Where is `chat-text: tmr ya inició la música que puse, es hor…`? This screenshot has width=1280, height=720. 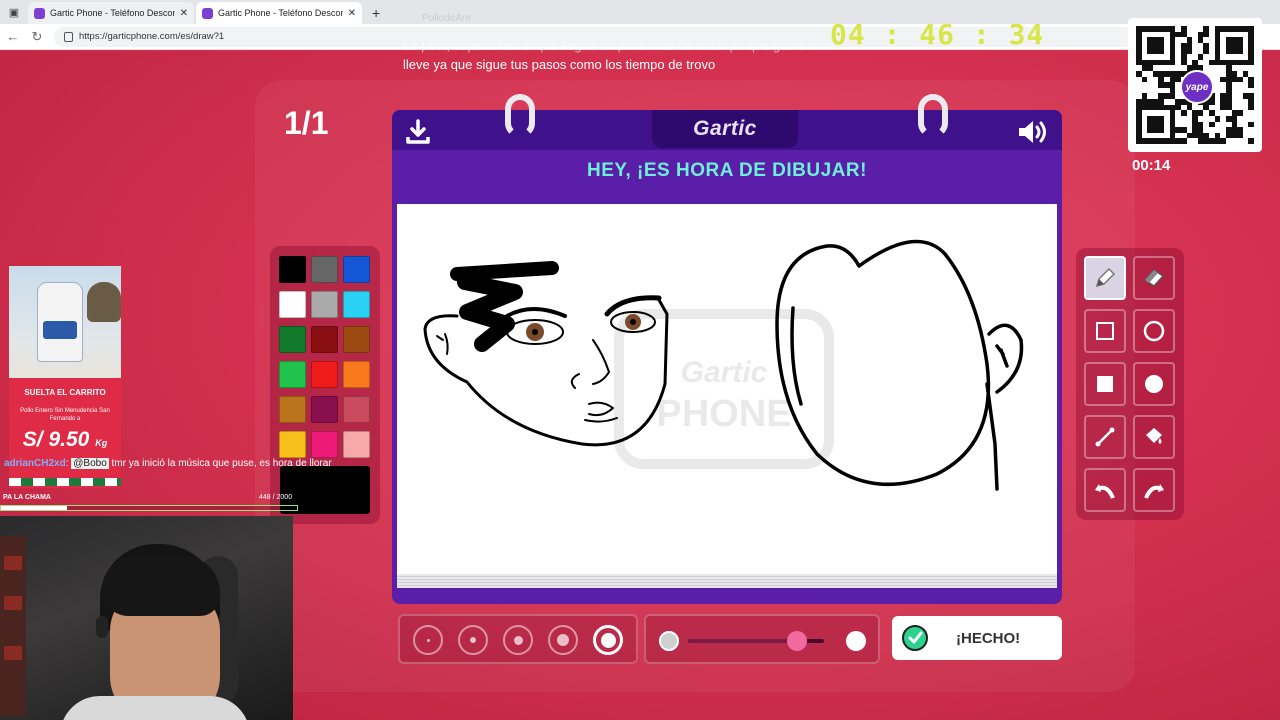
chat-text: tmr ya inició la música que puse, es hor… is located at coordinates (221, 463).